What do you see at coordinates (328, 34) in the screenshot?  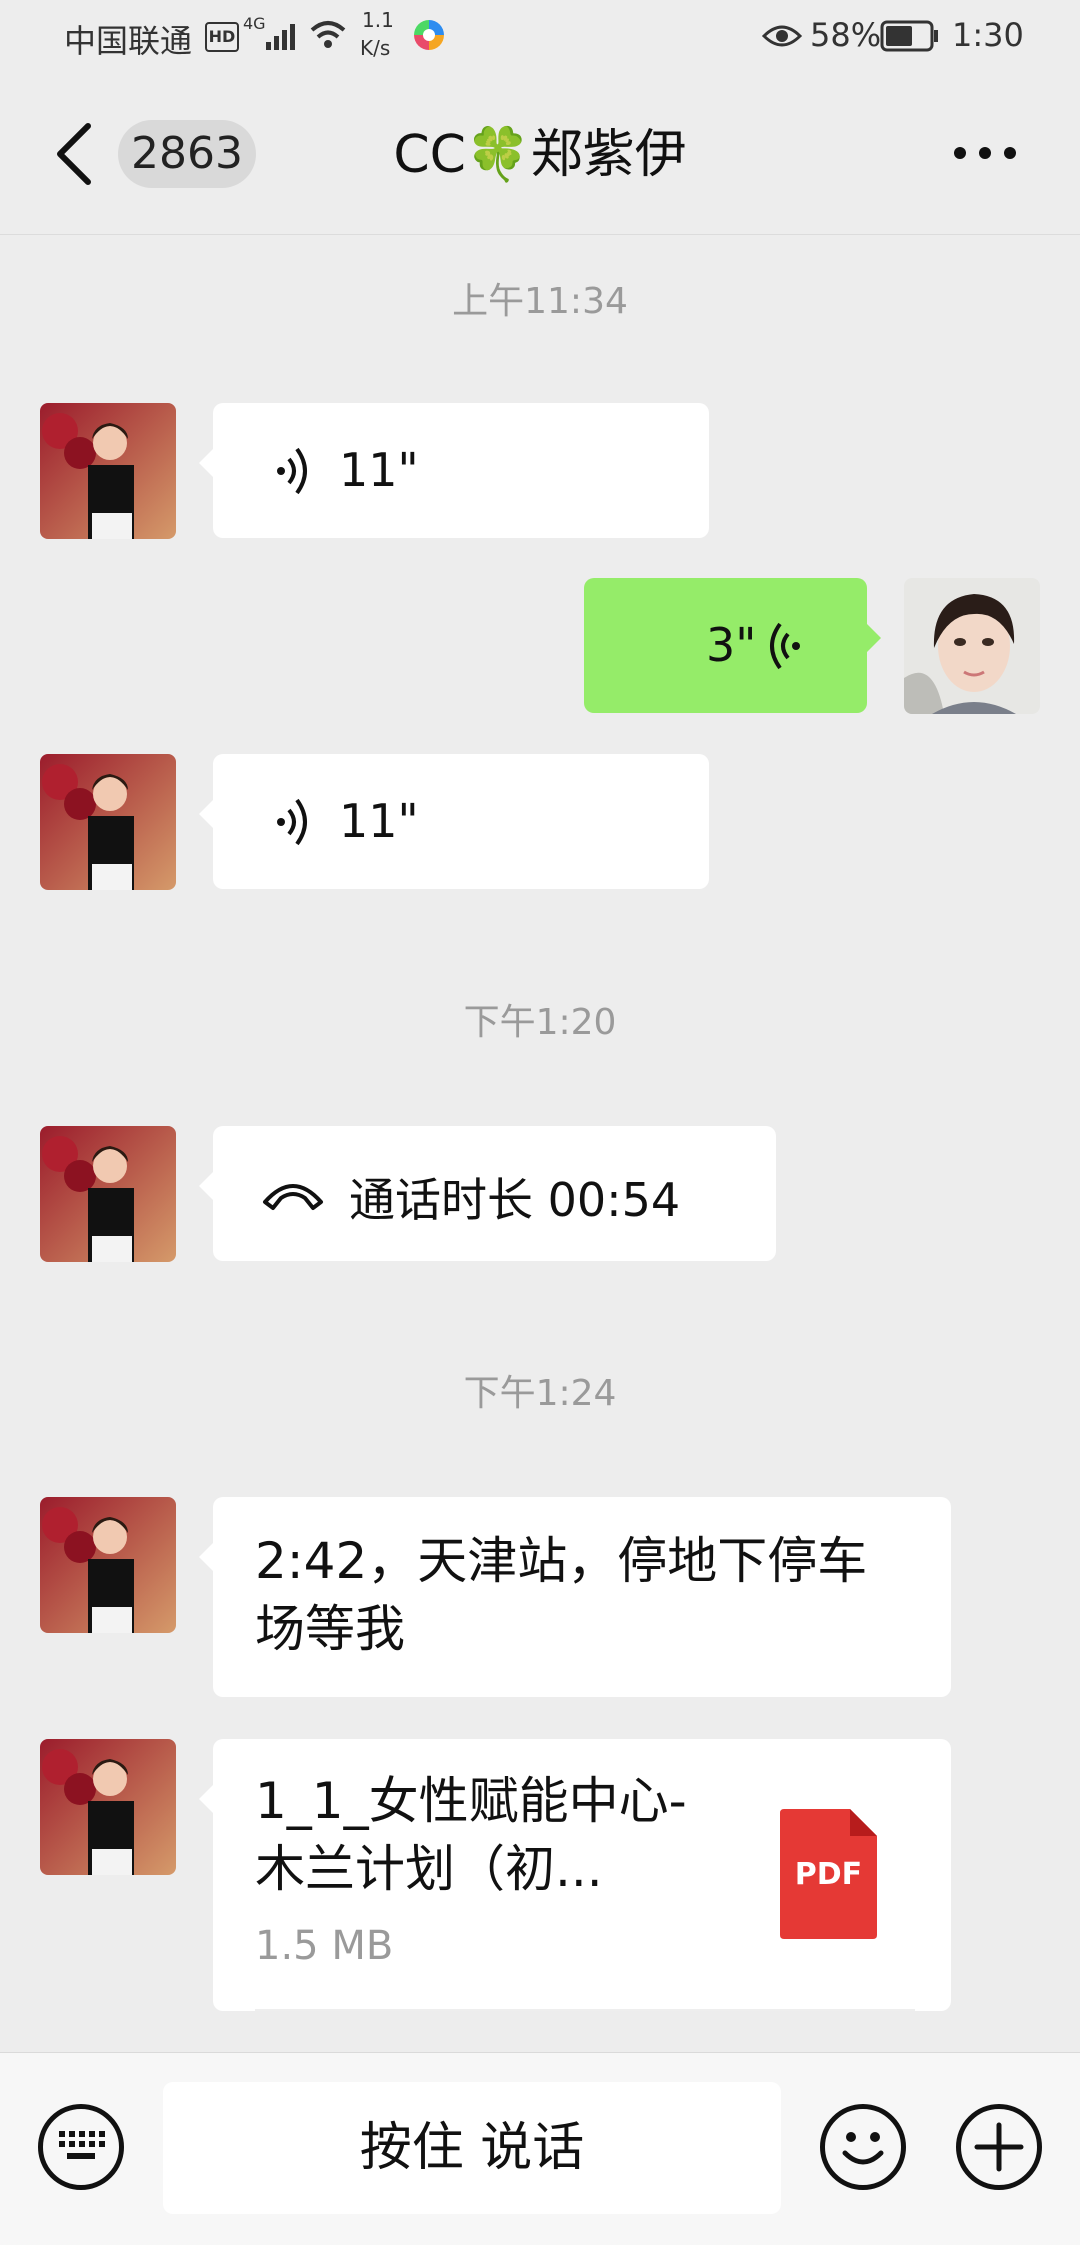 I see `wifi-icon` at bounding box center [328, 34].